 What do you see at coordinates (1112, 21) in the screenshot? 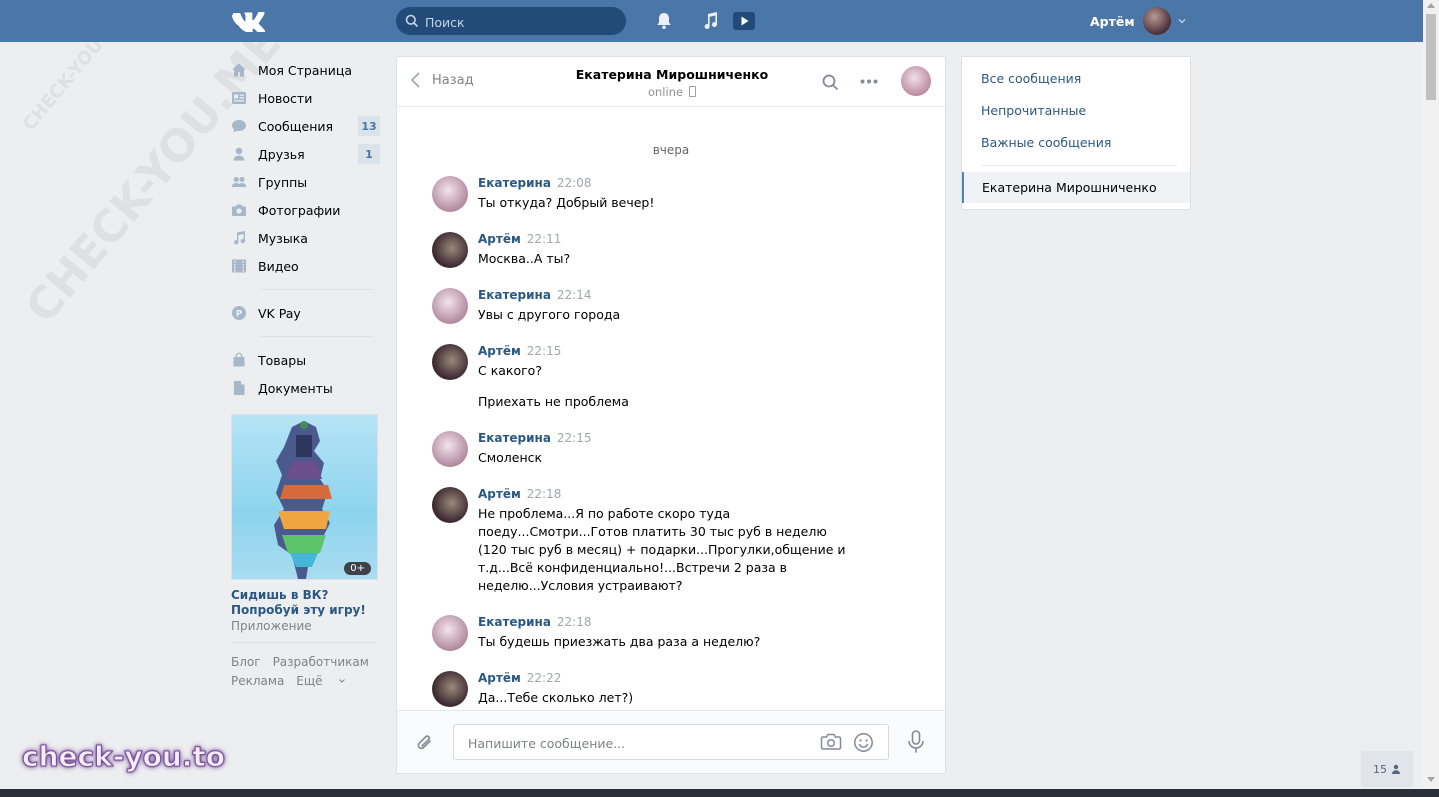
I see `user-name: Артём` at bounding box center [1112, 21].